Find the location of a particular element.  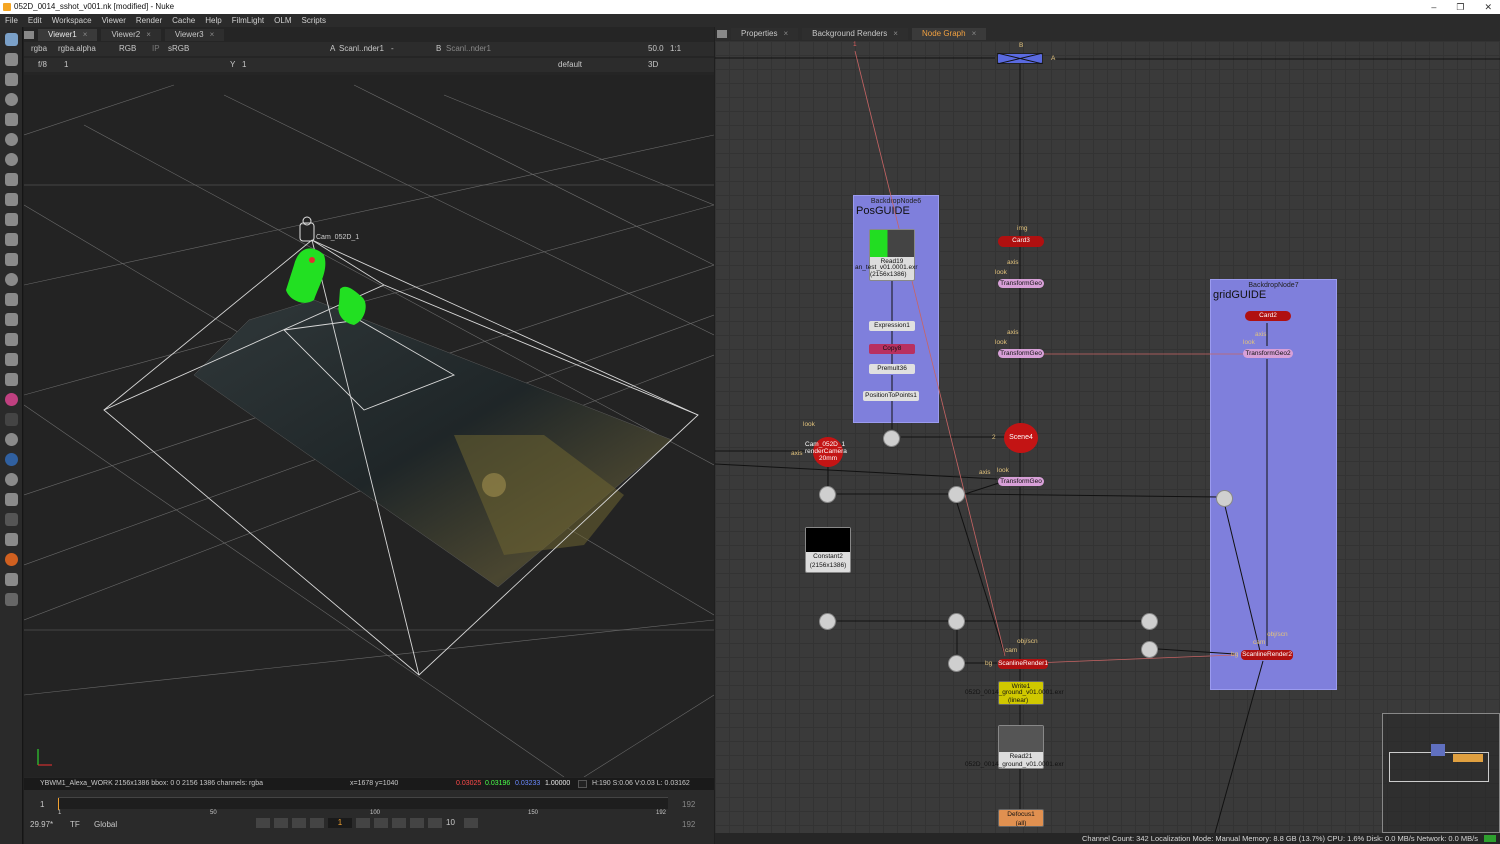

copy8-node: Copy8 is located at coordinates (892, 349).